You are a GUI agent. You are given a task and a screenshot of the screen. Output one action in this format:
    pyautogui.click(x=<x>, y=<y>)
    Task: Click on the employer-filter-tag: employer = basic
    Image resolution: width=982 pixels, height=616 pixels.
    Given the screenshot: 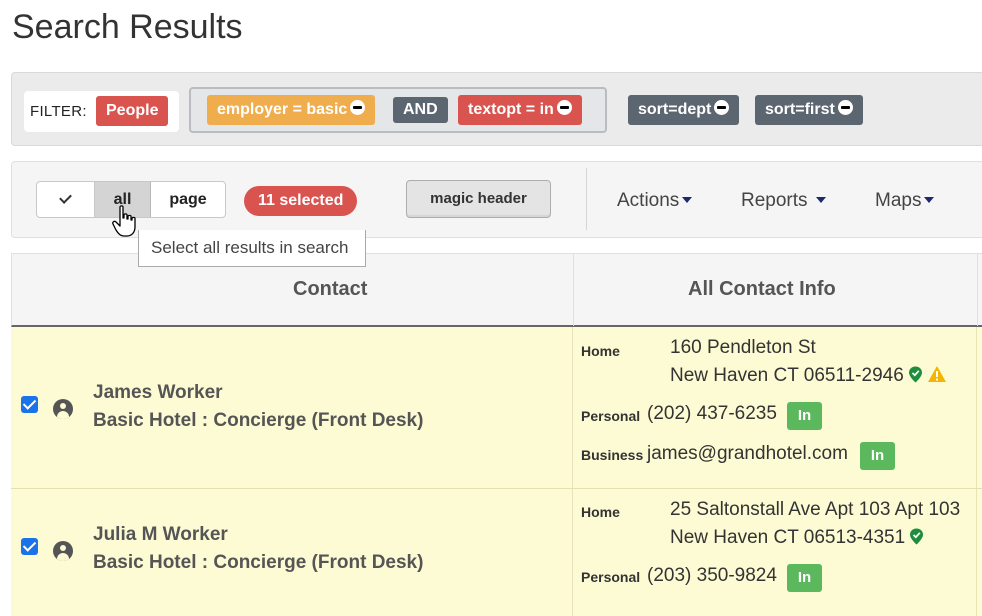 What is the action you would take?
    pyautogui.click(x=291, y=110)
    